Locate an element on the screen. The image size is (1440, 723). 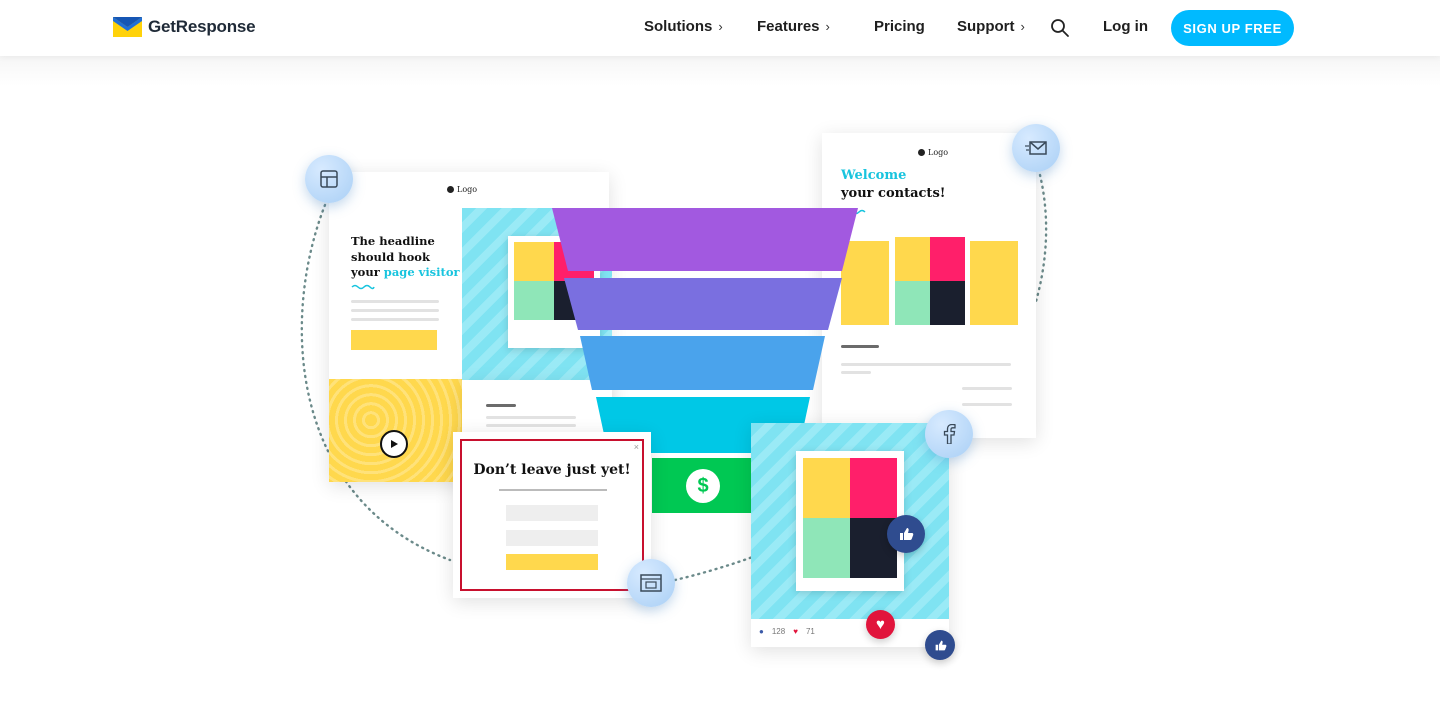
nav-solutions: Solutions › is located at coordinates (683, 26).